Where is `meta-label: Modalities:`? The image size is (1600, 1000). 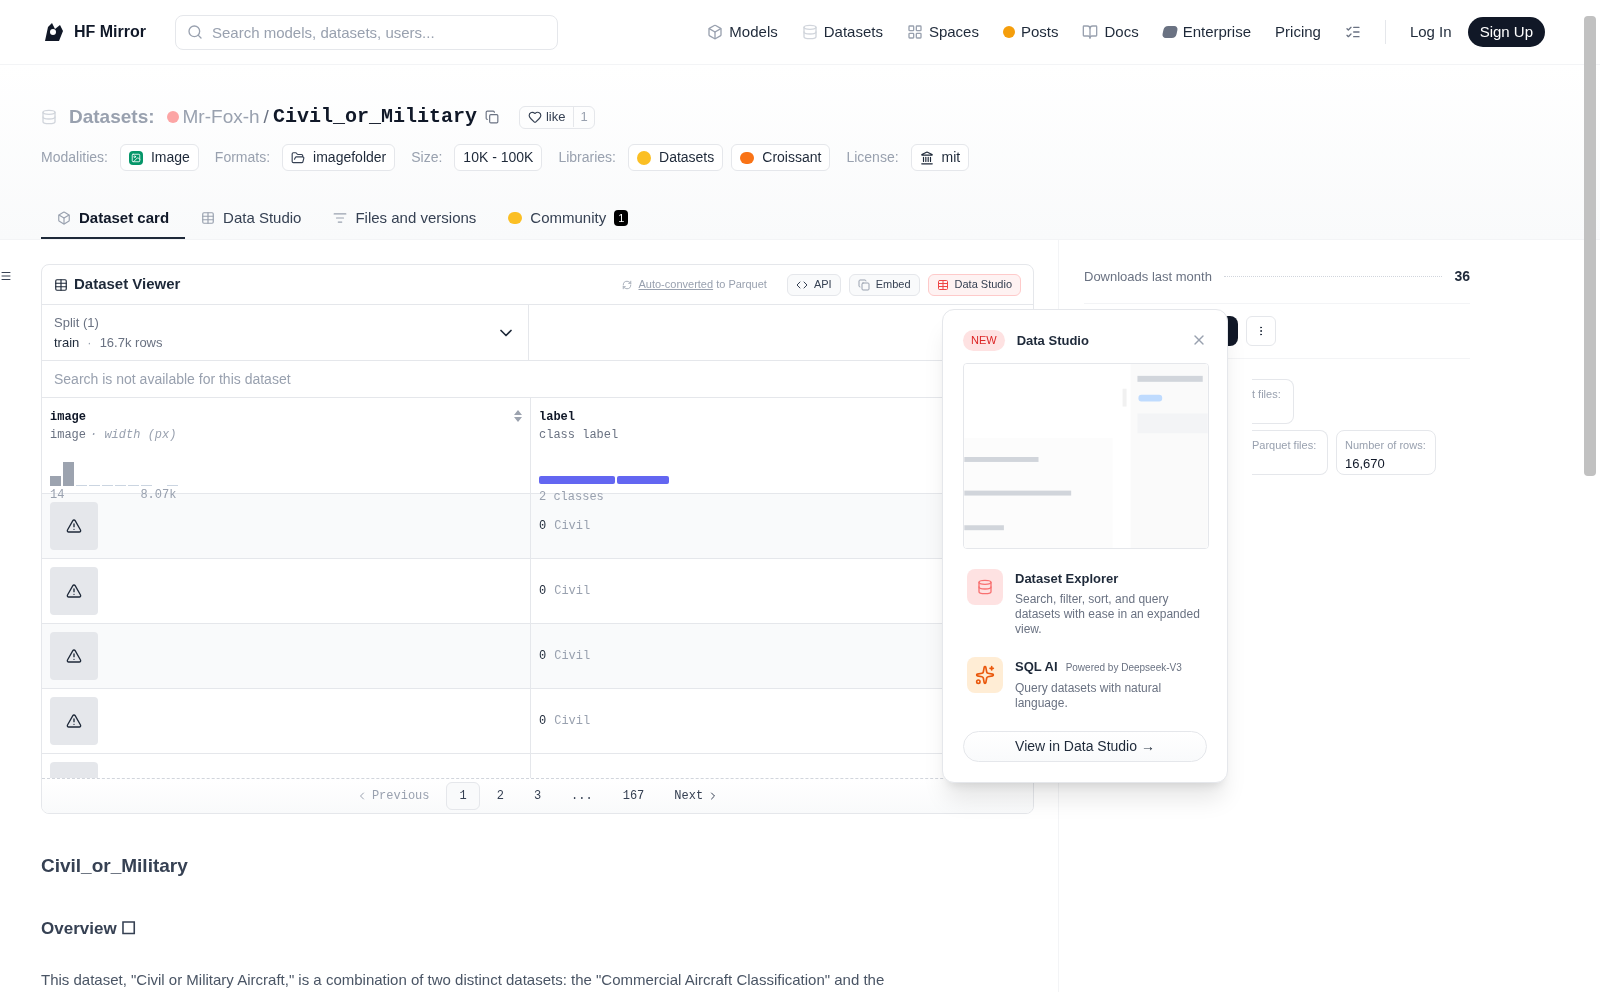 meta-label: Modalities: is located at coordinates (74, 157).